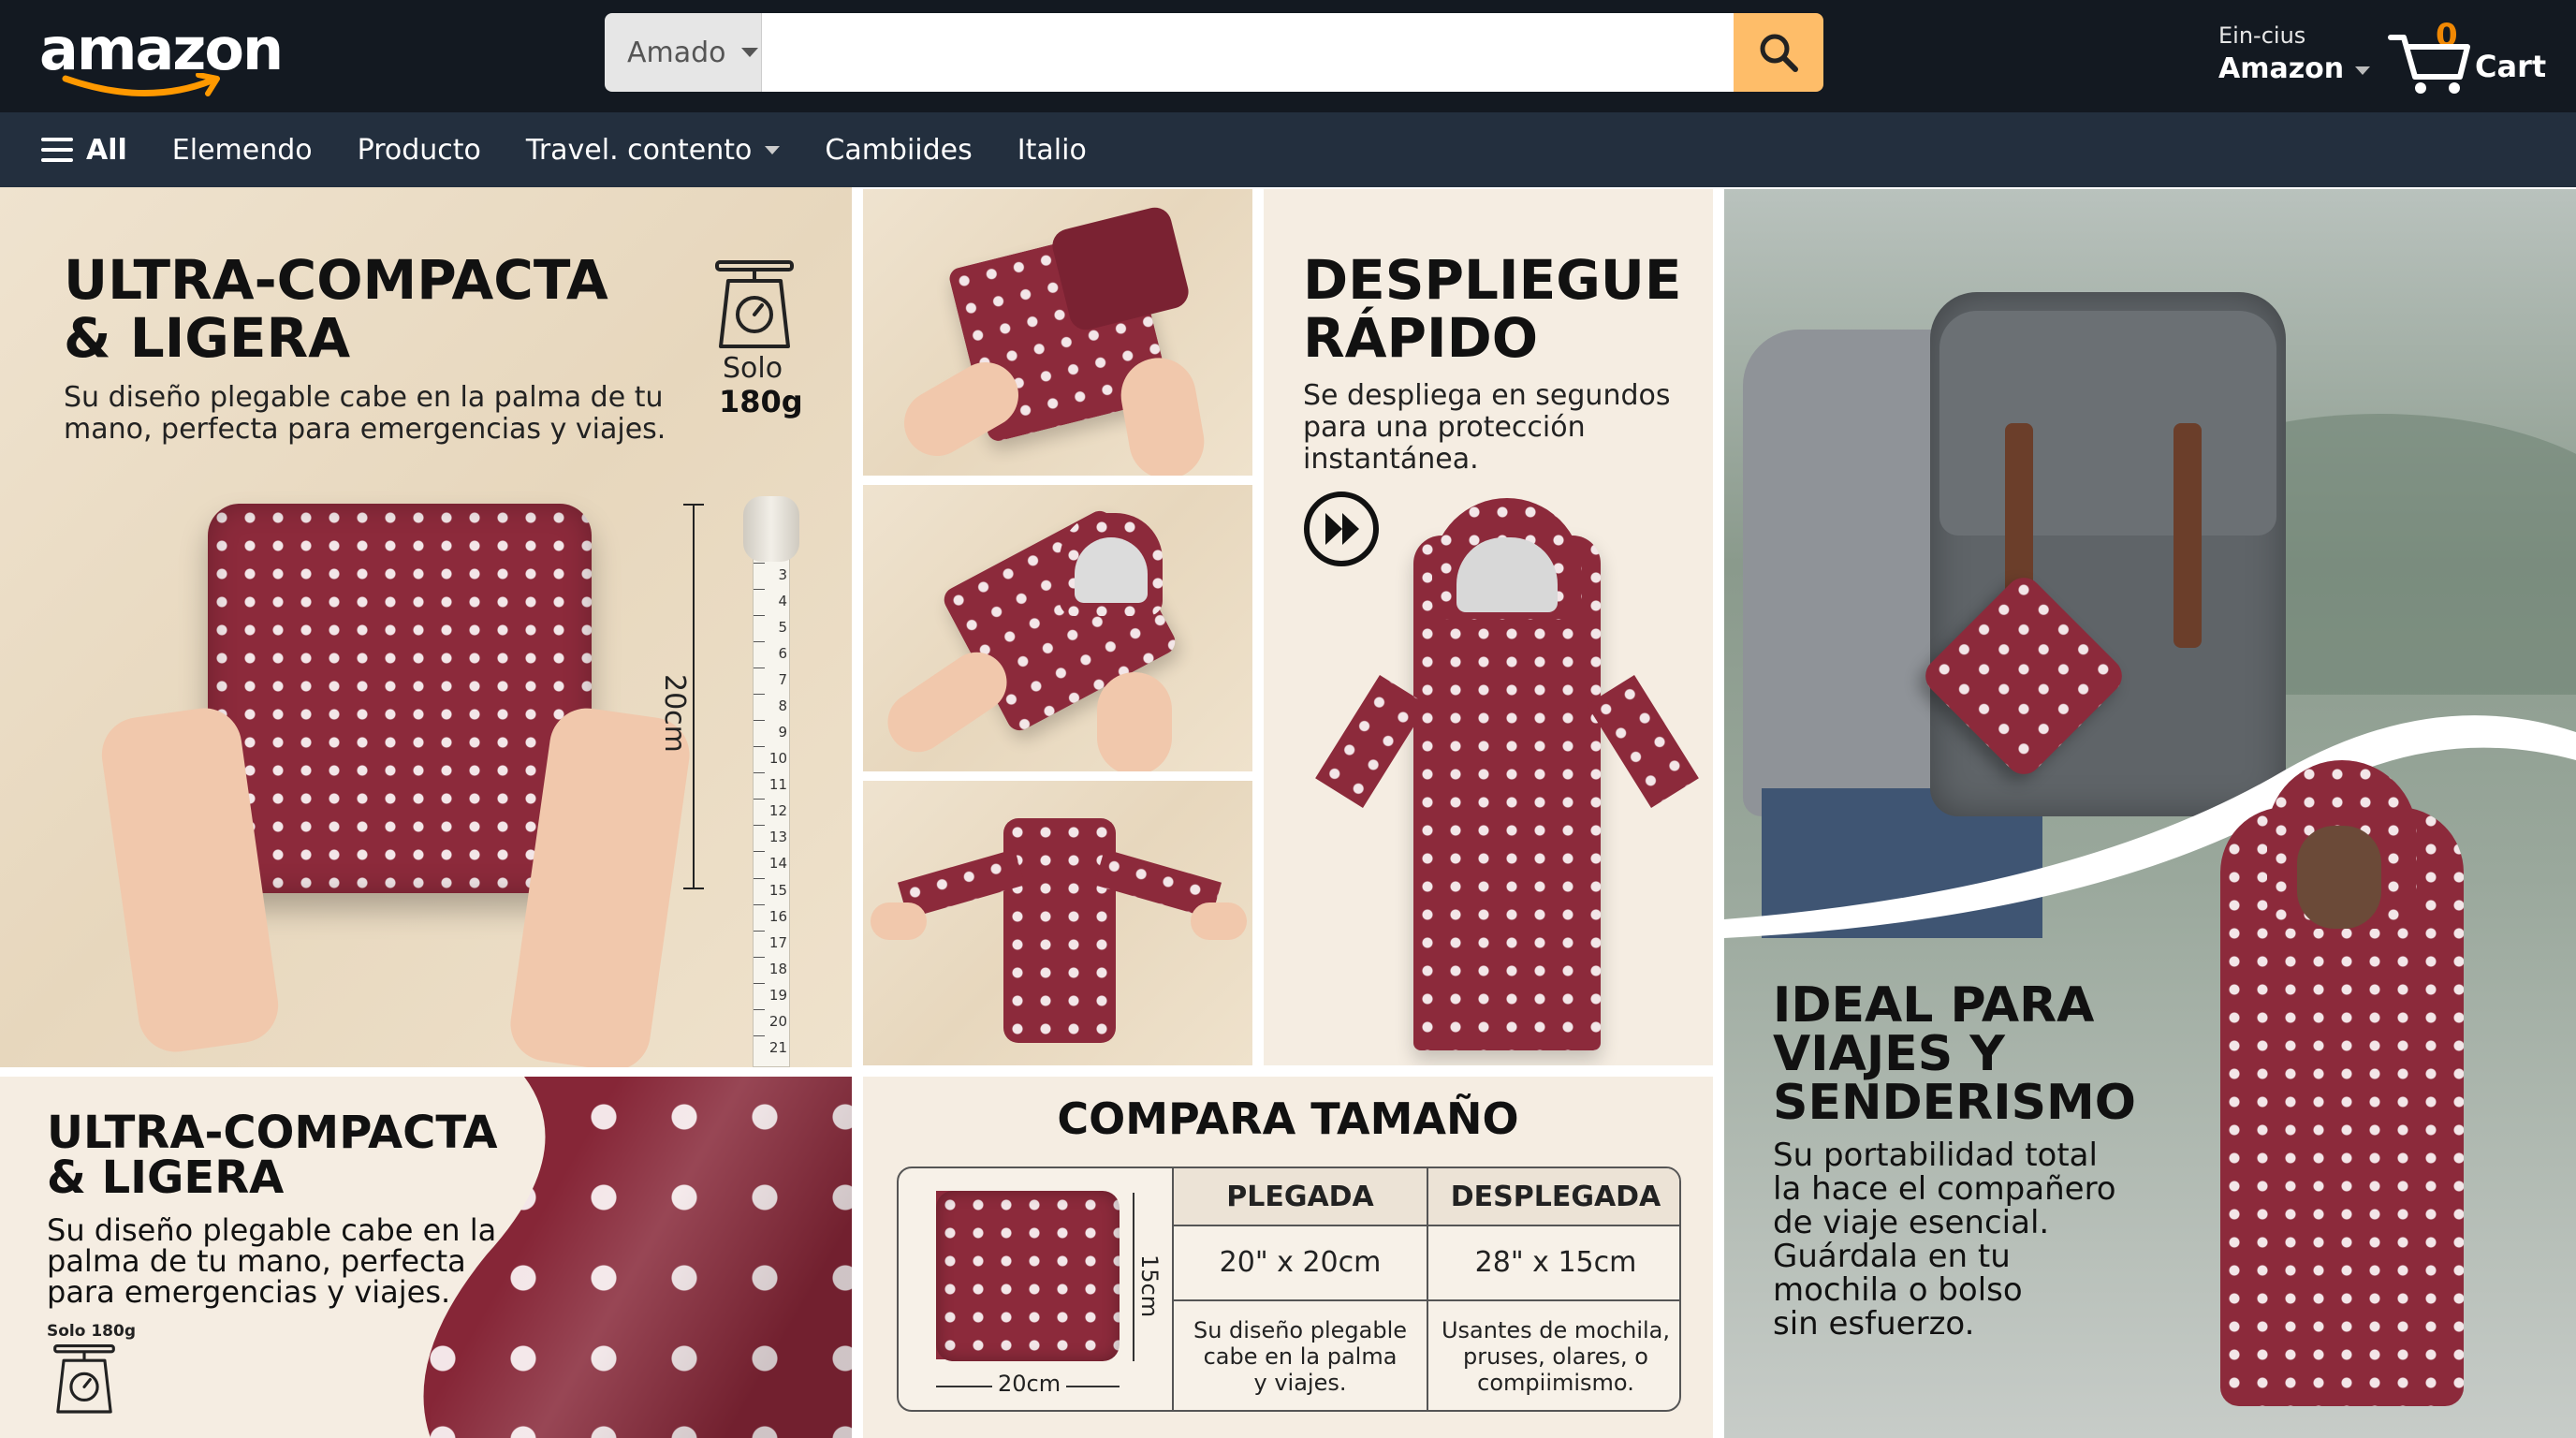  Describe the element at coordinates (653, 150) in the screenshot. I see `nav-item-travel-contento: Travel. contento` at that location.